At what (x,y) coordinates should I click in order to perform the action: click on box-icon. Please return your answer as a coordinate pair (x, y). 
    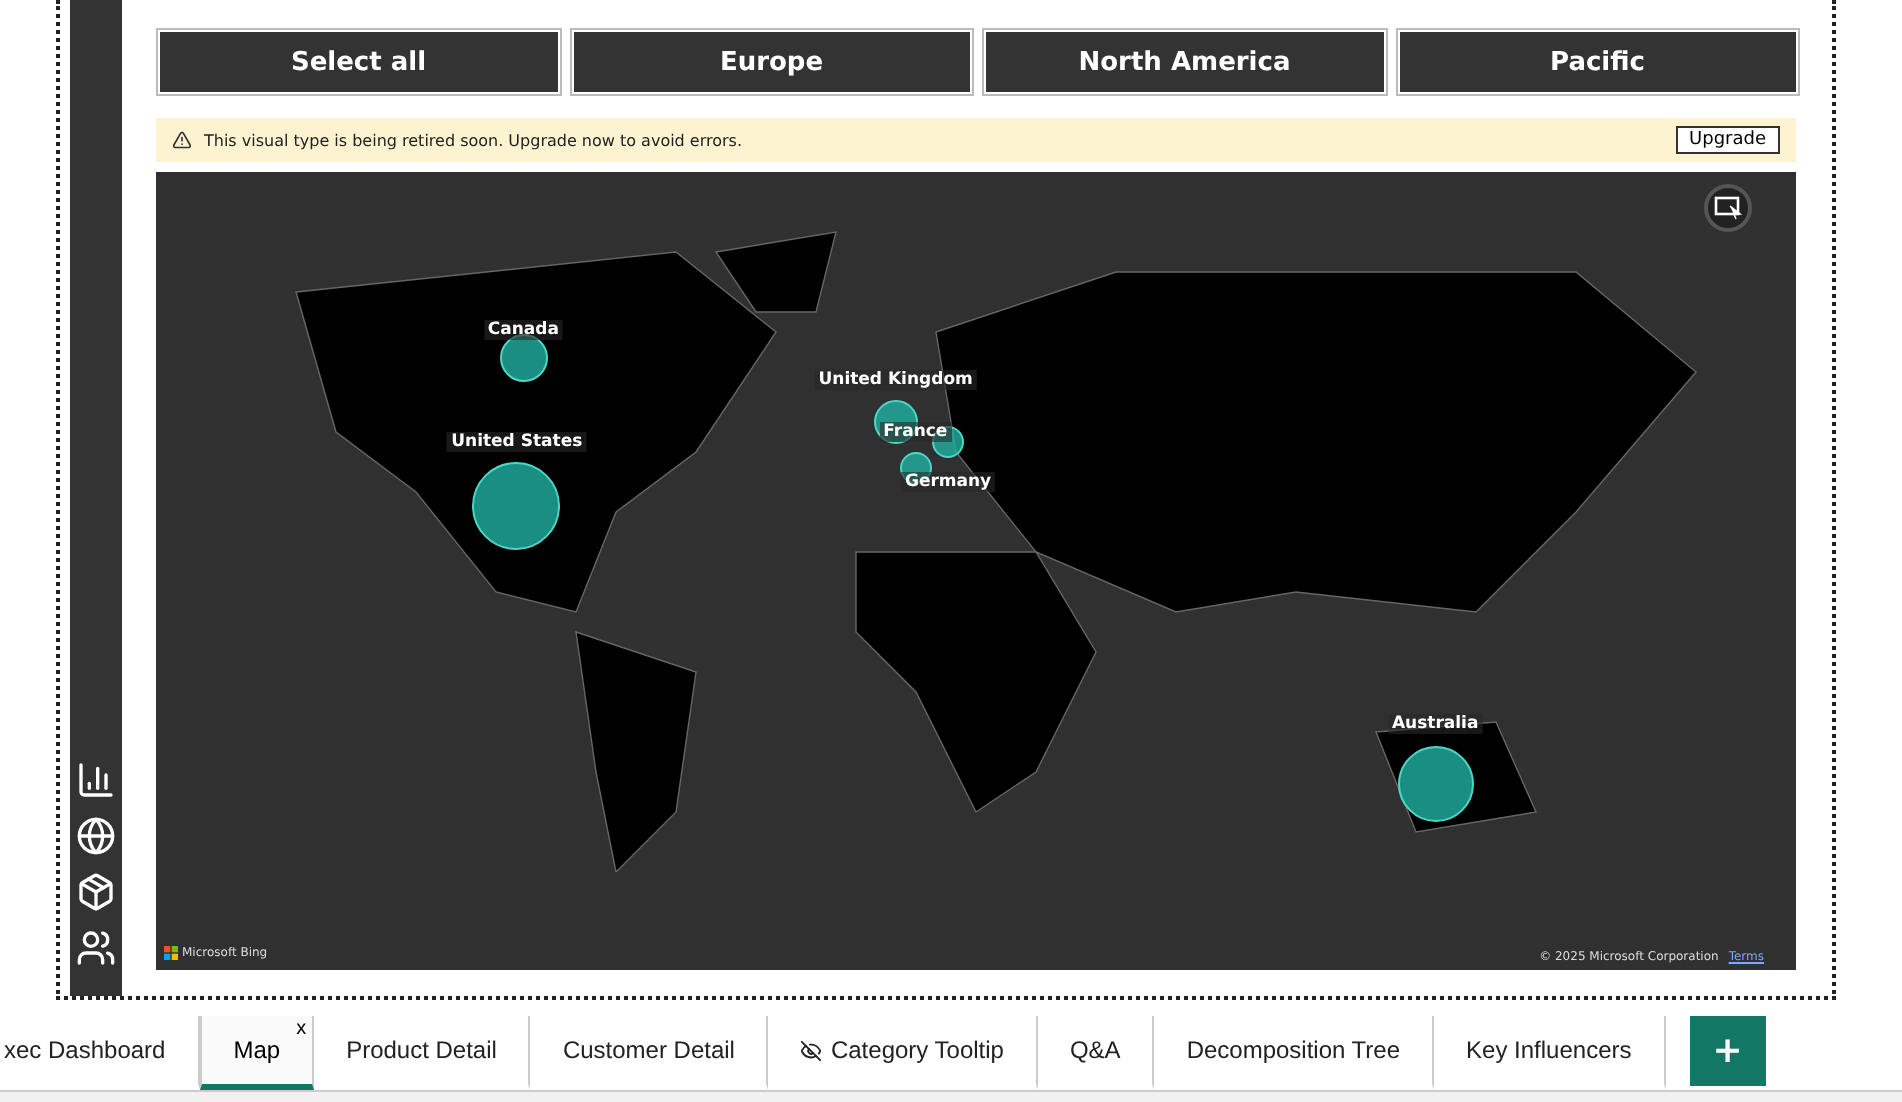
    Looking at the image, I should click on (96, 892).